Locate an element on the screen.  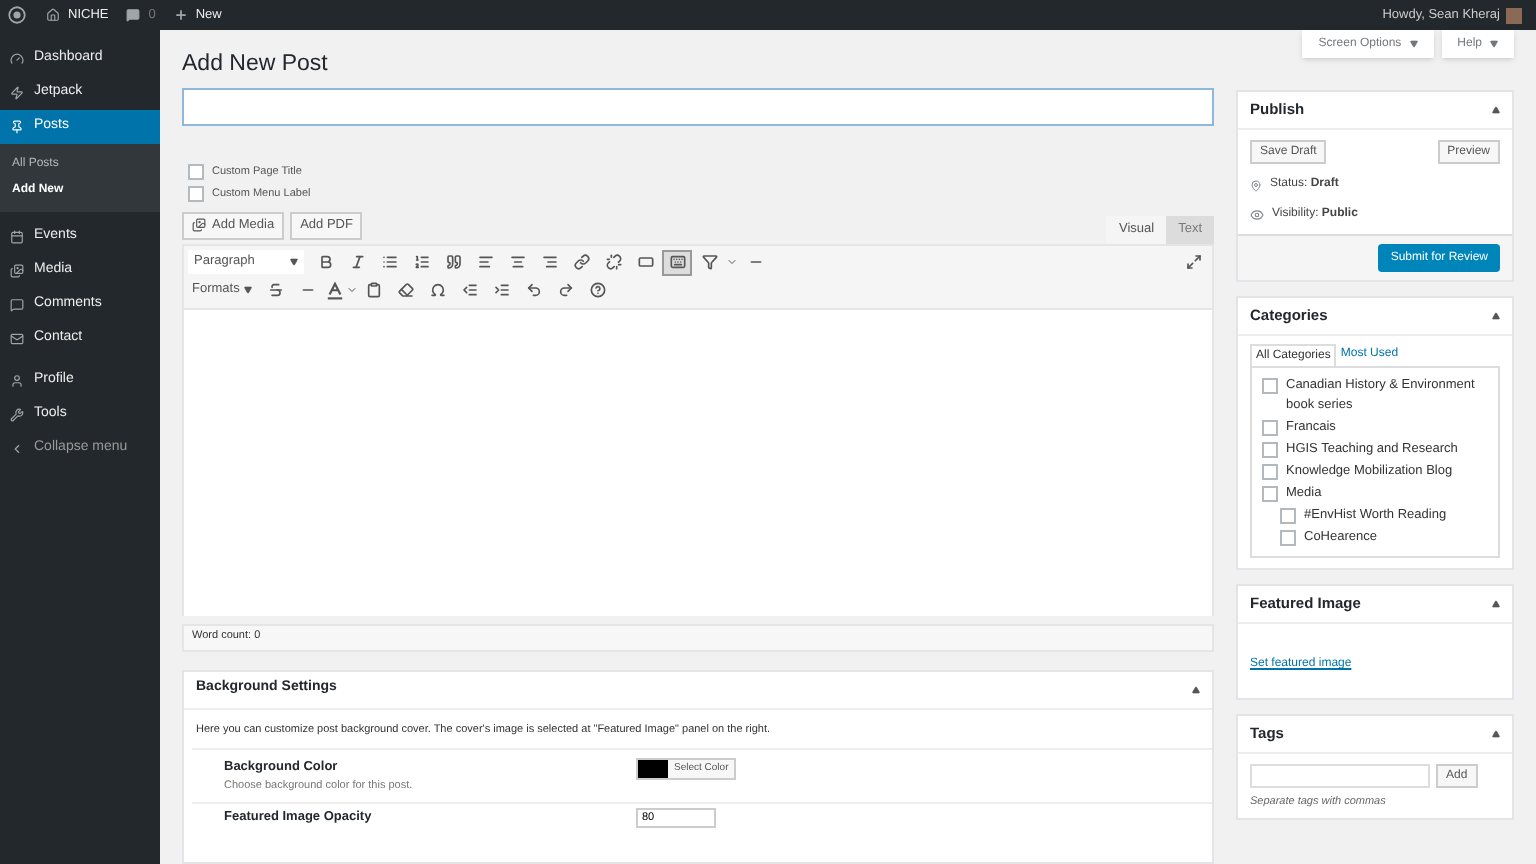
eye-icon is located at coordinates (1257, 215).